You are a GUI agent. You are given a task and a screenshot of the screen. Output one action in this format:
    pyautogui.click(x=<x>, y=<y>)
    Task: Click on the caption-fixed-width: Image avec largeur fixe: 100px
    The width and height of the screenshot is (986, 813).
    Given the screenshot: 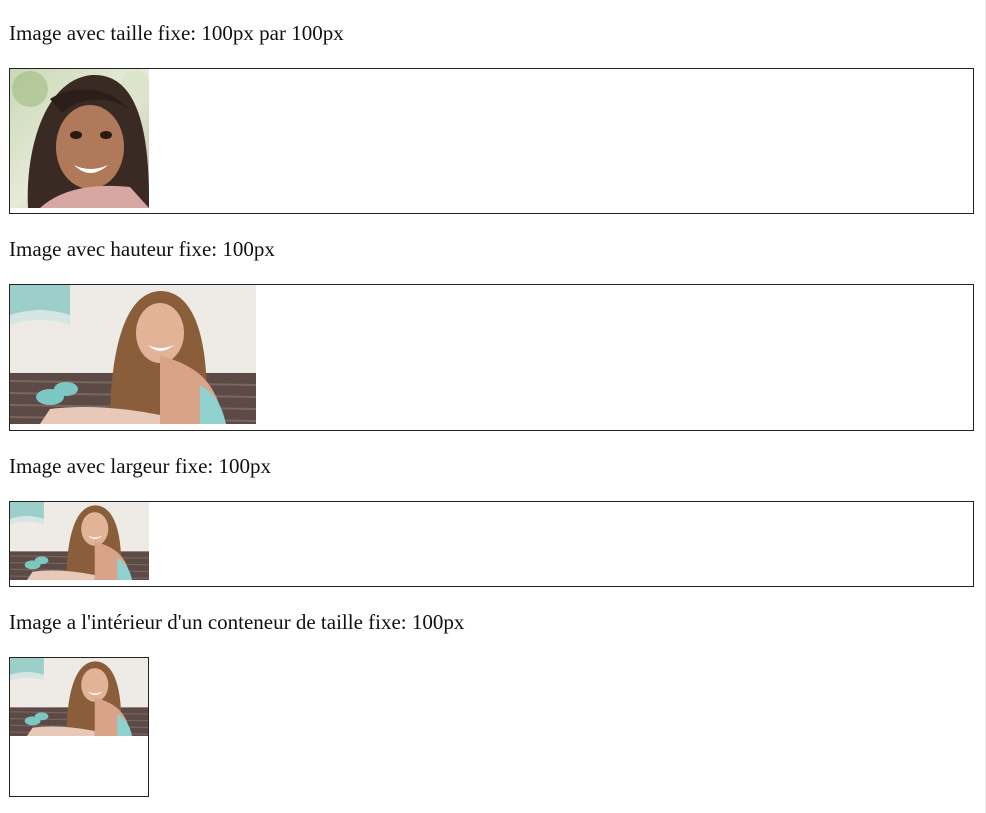 What is the action you would take?
    pyautogui.click(x=140, y=466)
    